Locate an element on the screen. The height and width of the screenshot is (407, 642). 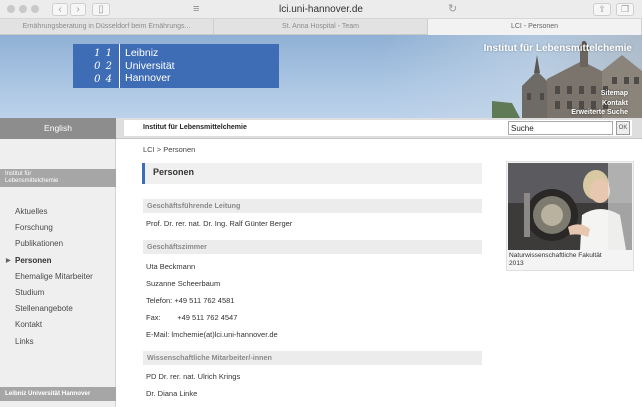
telefon-line: Telefon: +49 511 762 4581 is located at coordinates (190, 300).